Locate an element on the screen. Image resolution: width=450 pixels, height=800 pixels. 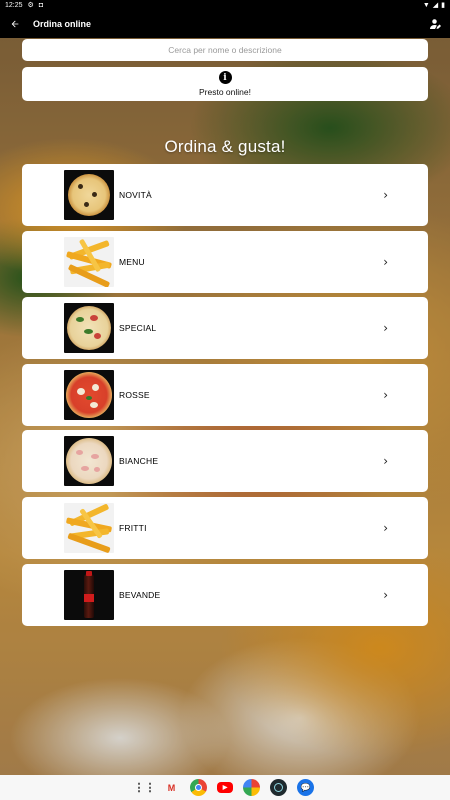
wifi-icon: ▼ is located at coordinates (426, 5).